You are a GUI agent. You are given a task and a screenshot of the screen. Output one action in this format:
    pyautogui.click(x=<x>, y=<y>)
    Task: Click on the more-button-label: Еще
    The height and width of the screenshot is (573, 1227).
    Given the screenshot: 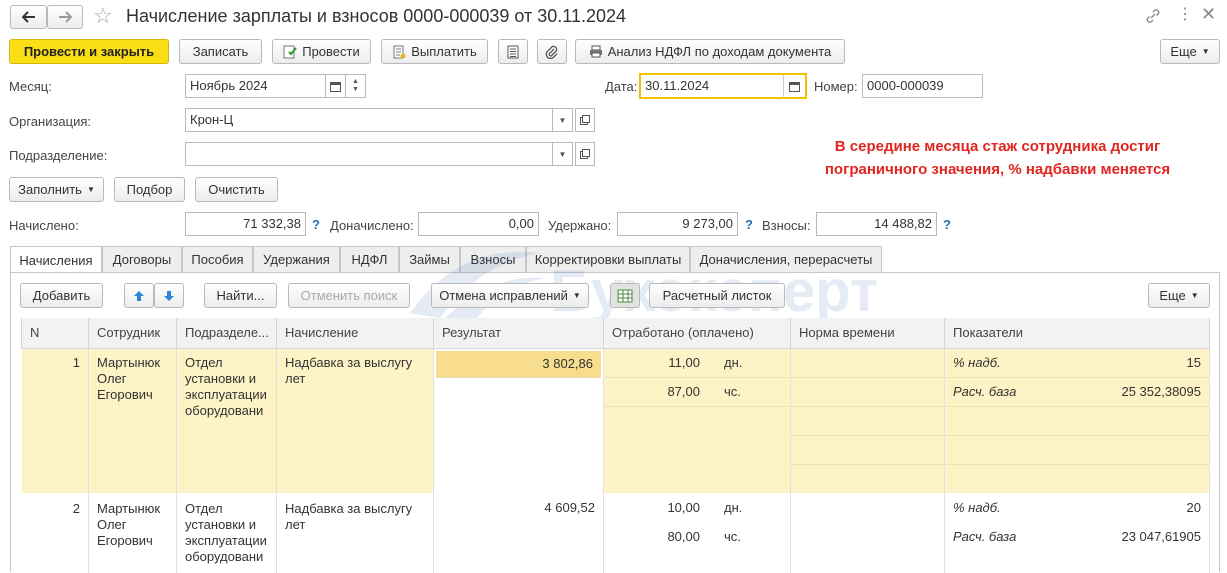 What is the action you would take?
    pyautogui.click(x=1183, y=51)
    